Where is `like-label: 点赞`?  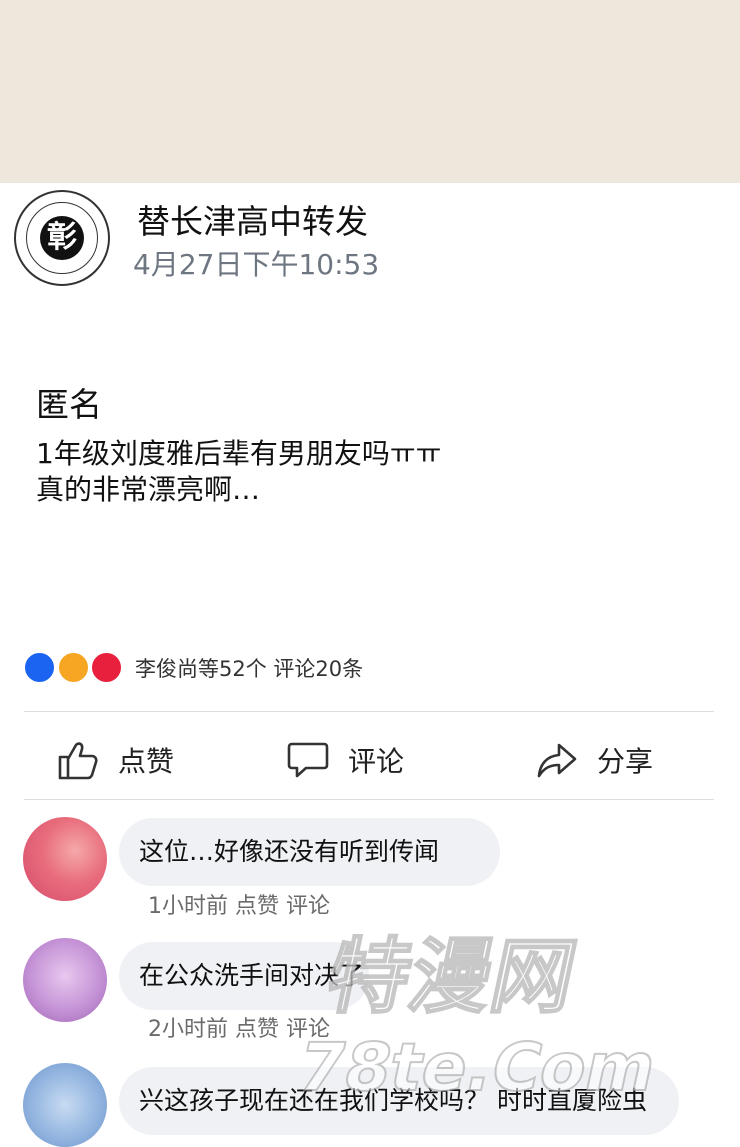 like-label: 点赞 is located at coordinates (146, 761).